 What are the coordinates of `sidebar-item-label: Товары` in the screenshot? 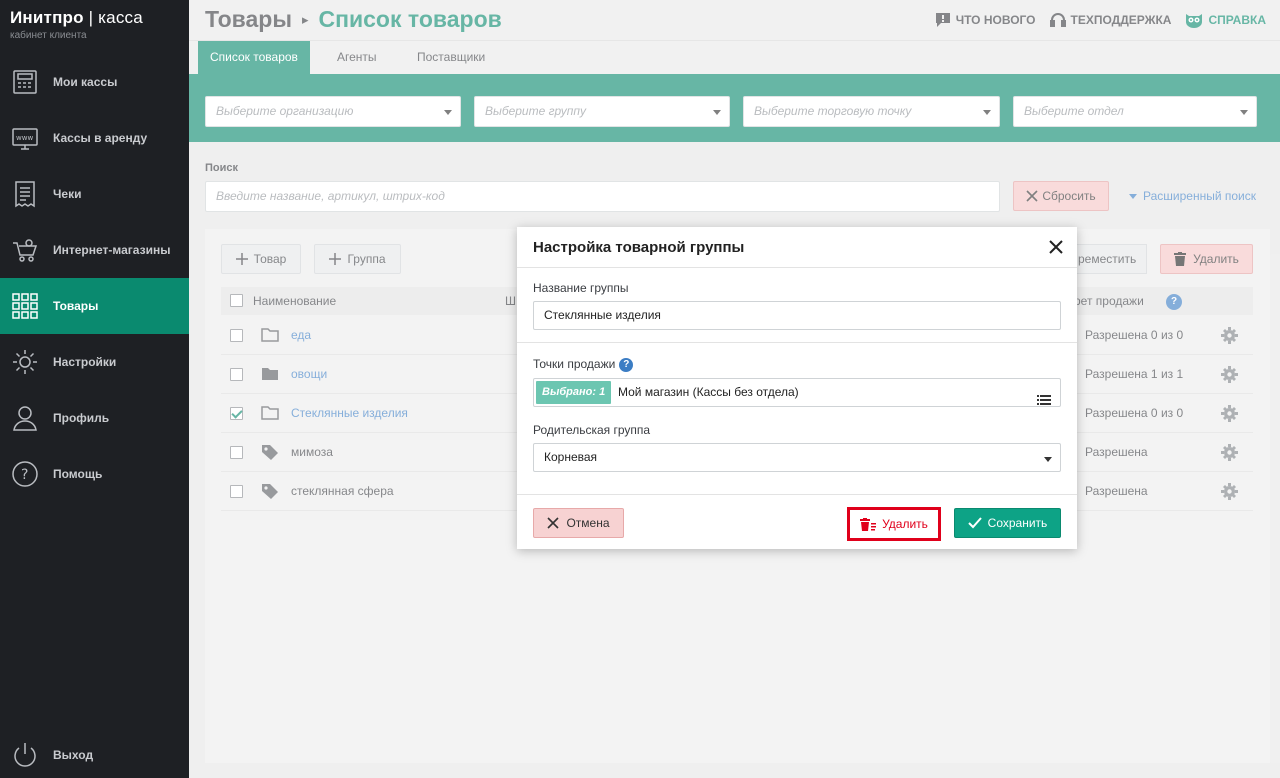 It's located at (76, 306).